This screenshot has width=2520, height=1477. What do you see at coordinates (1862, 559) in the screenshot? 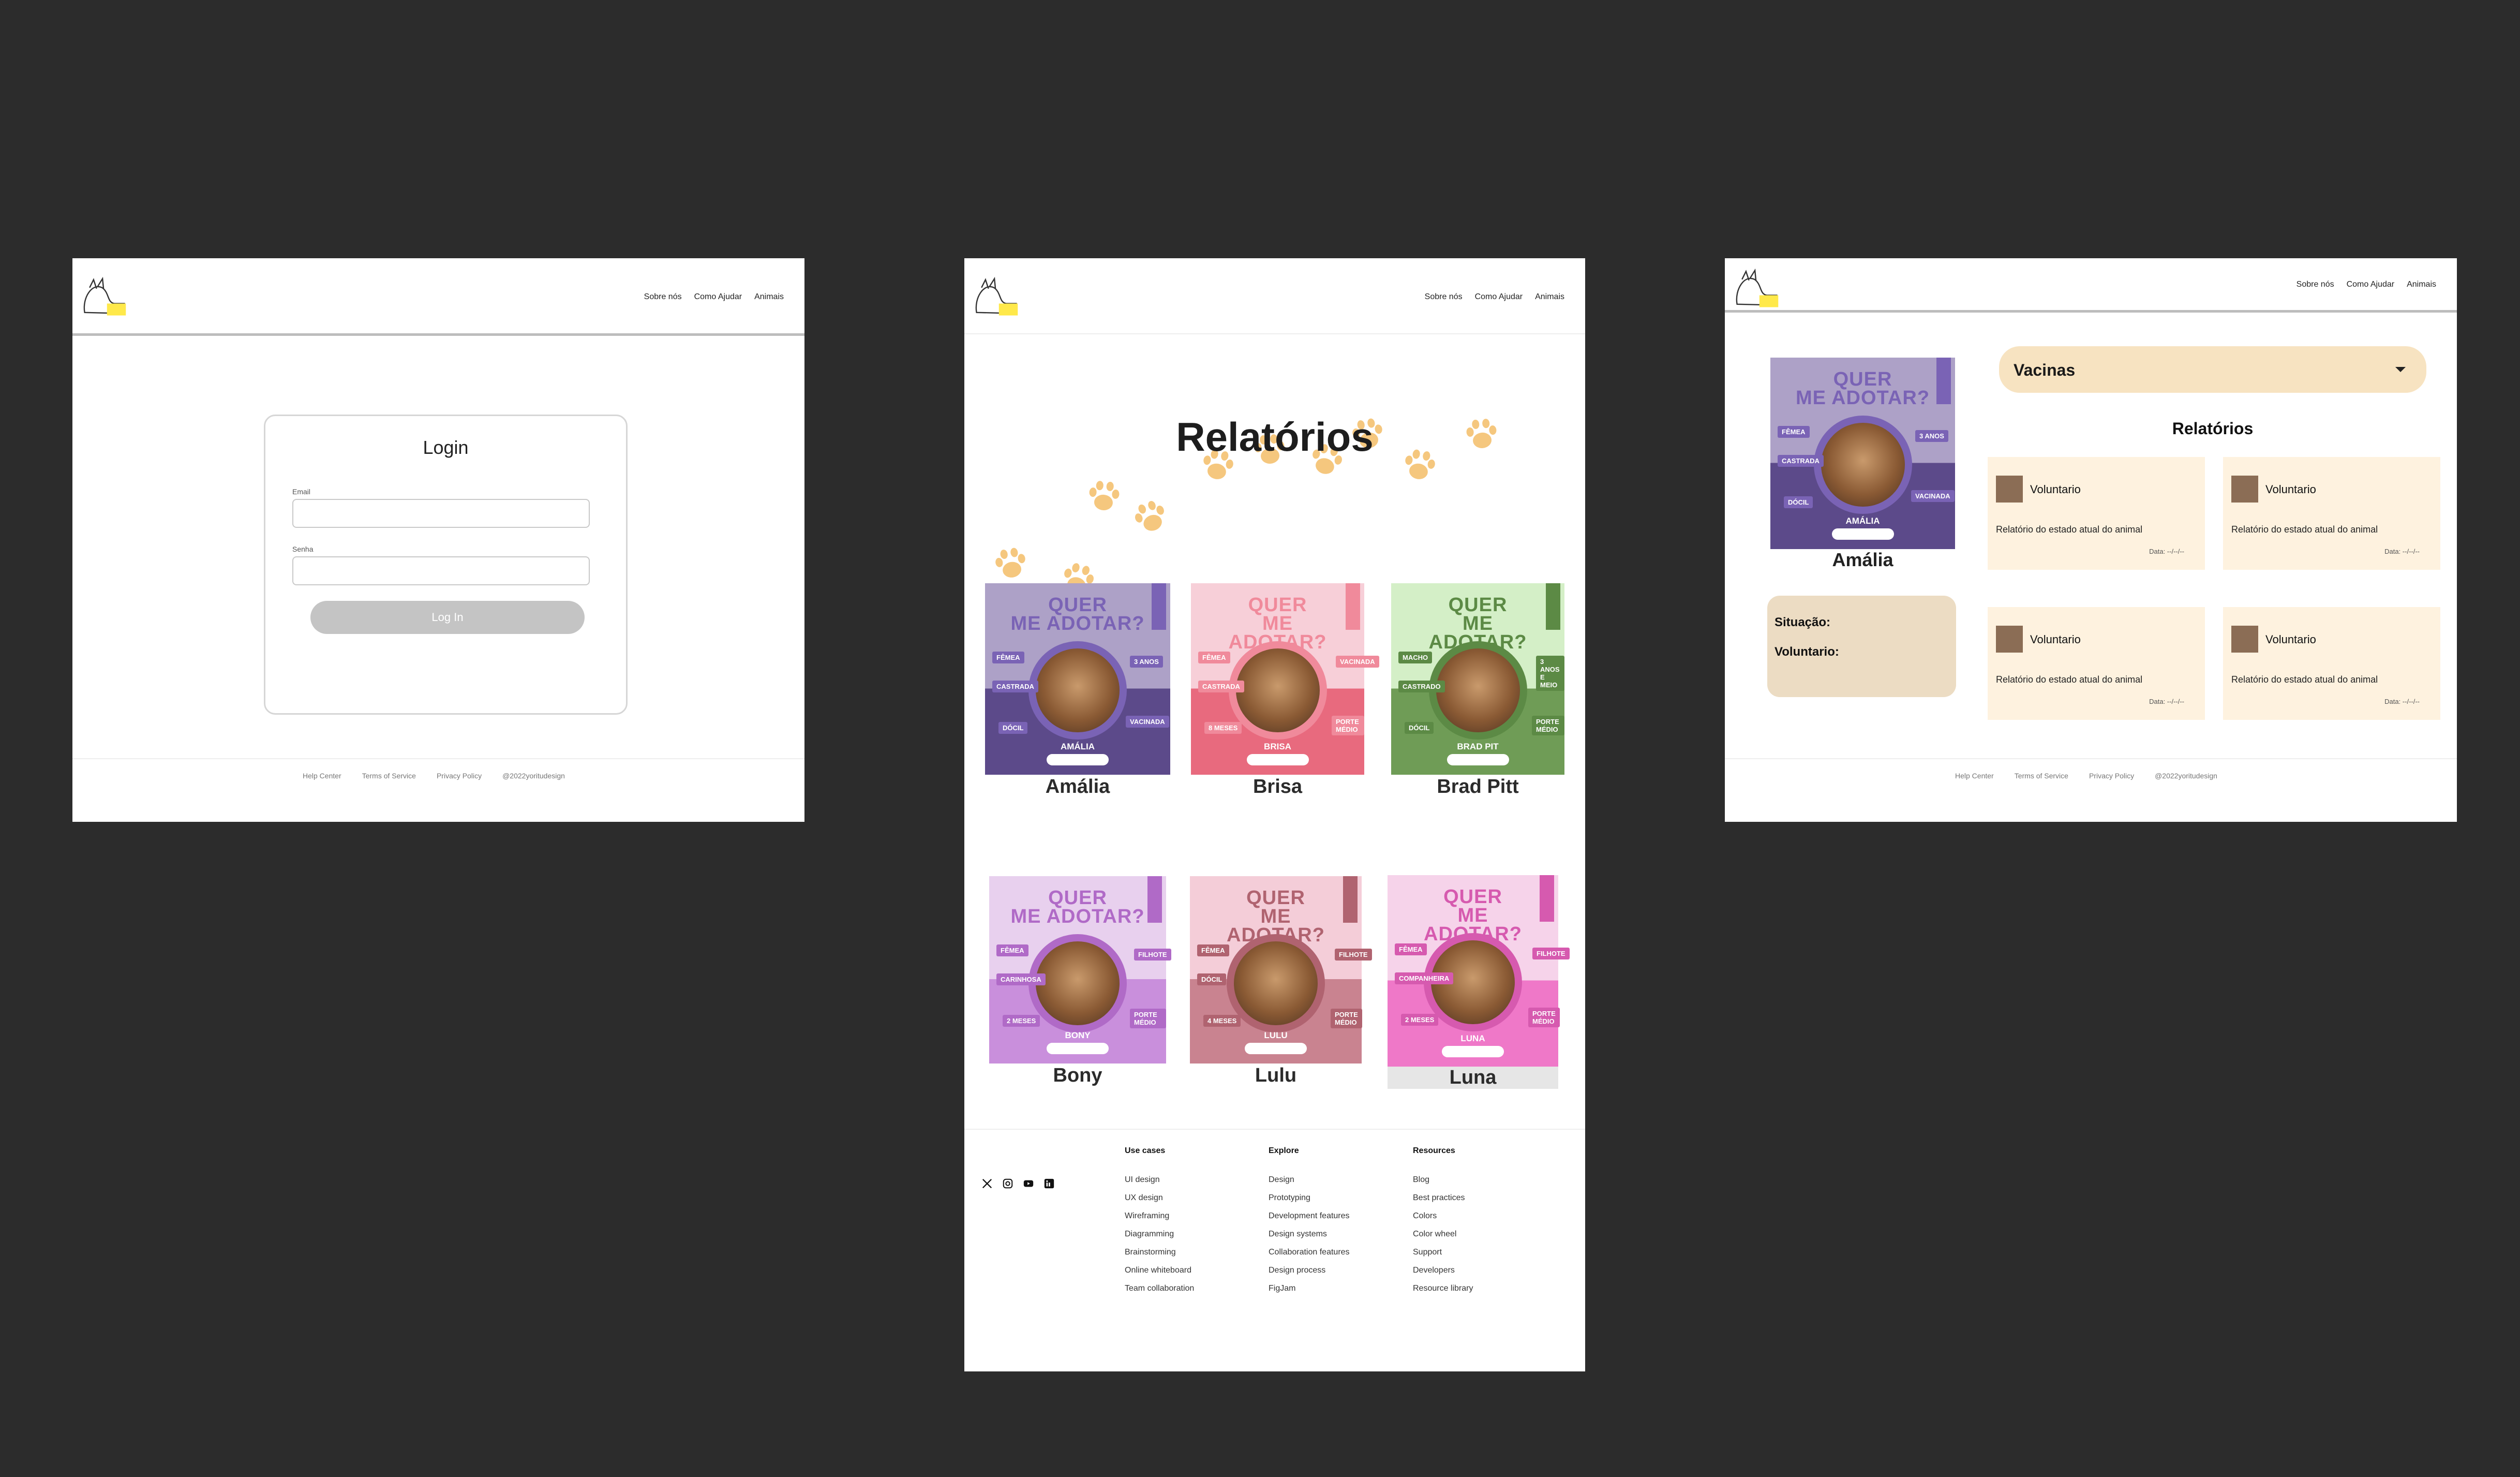
I see `animal-name: Amália` at bounding box center [1862, 559].